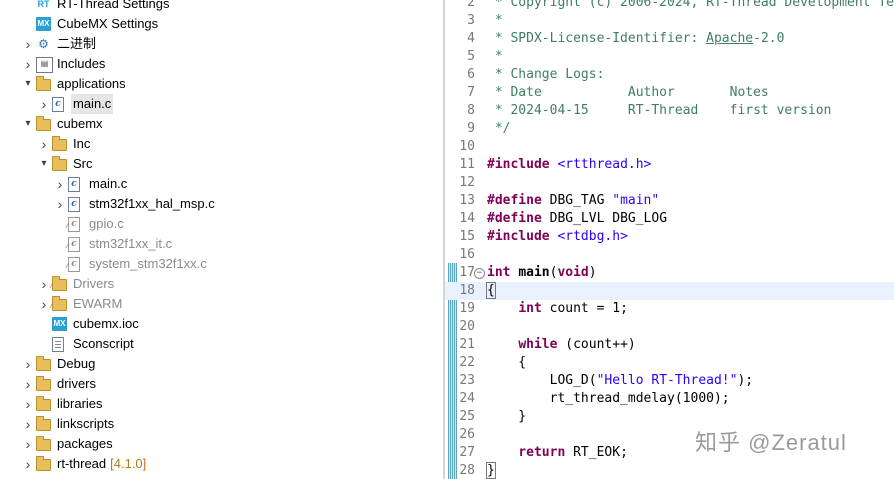 Image resolution: width=894 pixels, height=479 pixels. I want to click on code-text: return RT_EOK;, so click(573, 452).